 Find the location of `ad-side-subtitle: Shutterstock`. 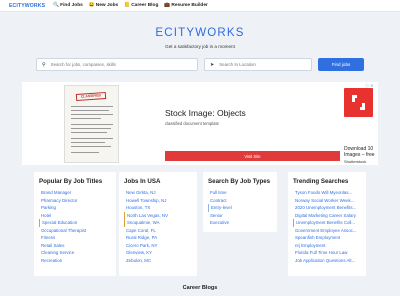

ad-side-subtitle: Shutterstock is located at coordinates (355, 161).